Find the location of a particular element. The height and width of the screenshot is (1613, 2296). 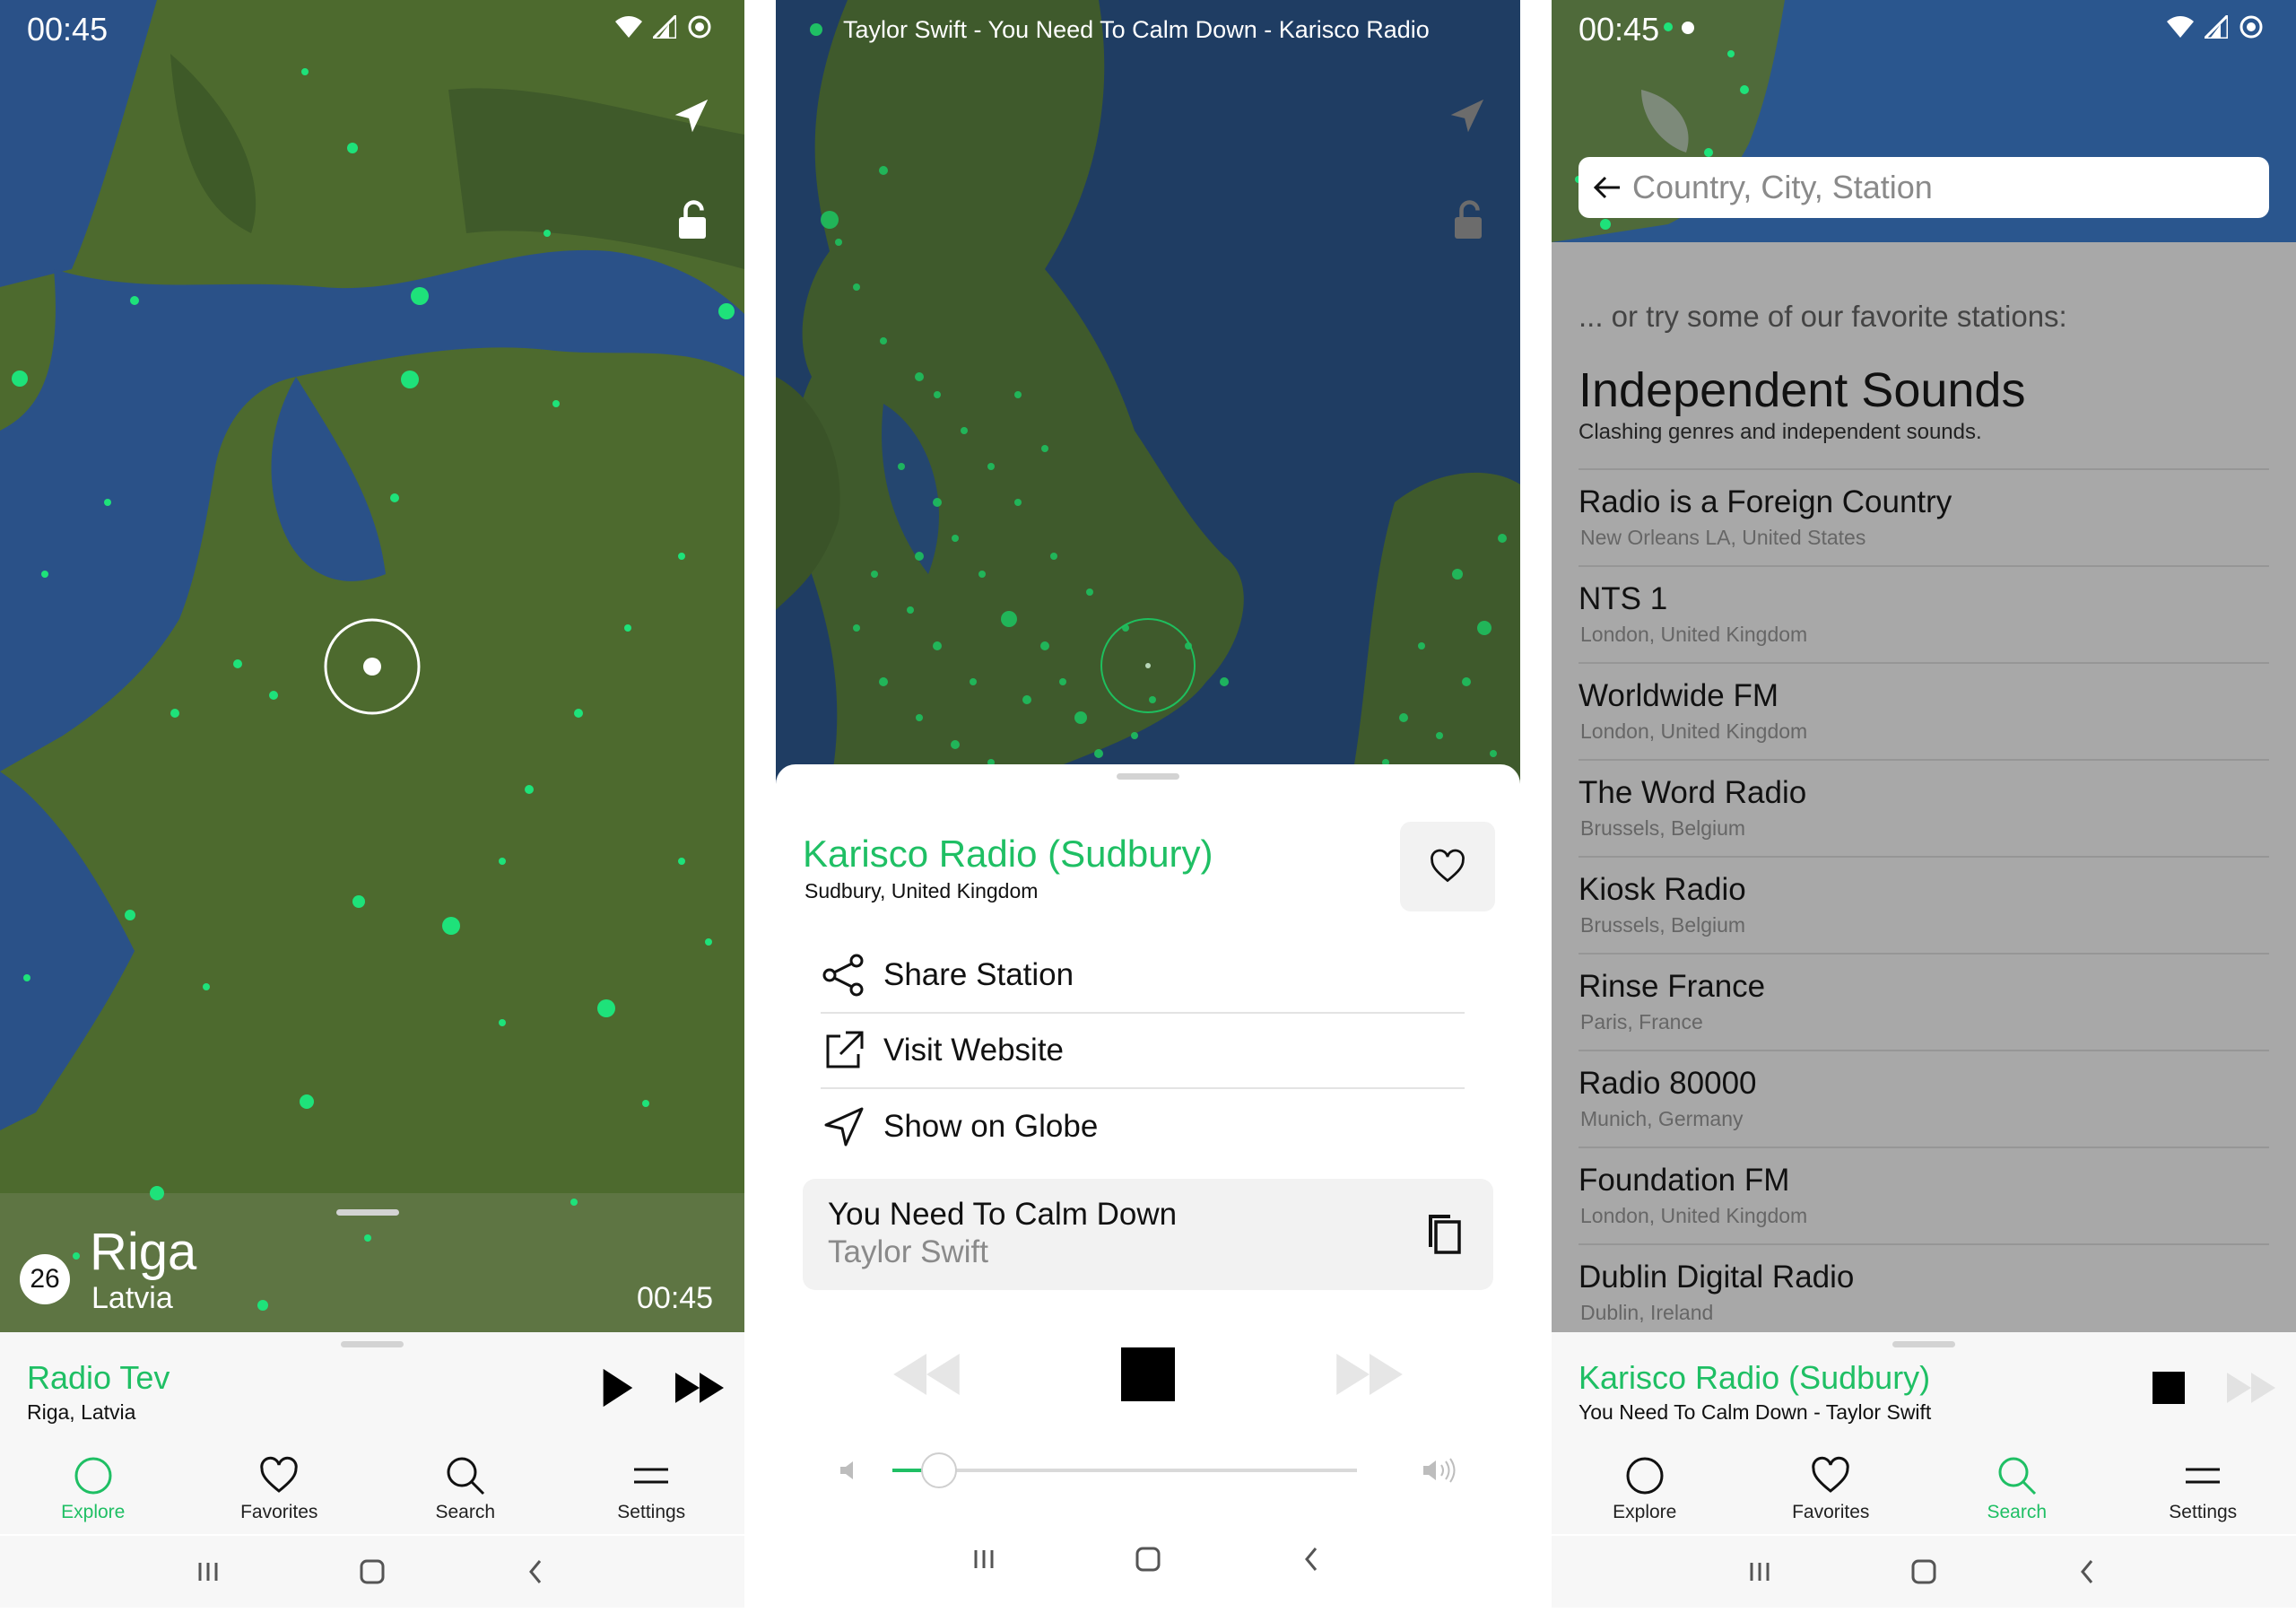

track-artist: Taylor Swift is located at coordinates (908, 1251).